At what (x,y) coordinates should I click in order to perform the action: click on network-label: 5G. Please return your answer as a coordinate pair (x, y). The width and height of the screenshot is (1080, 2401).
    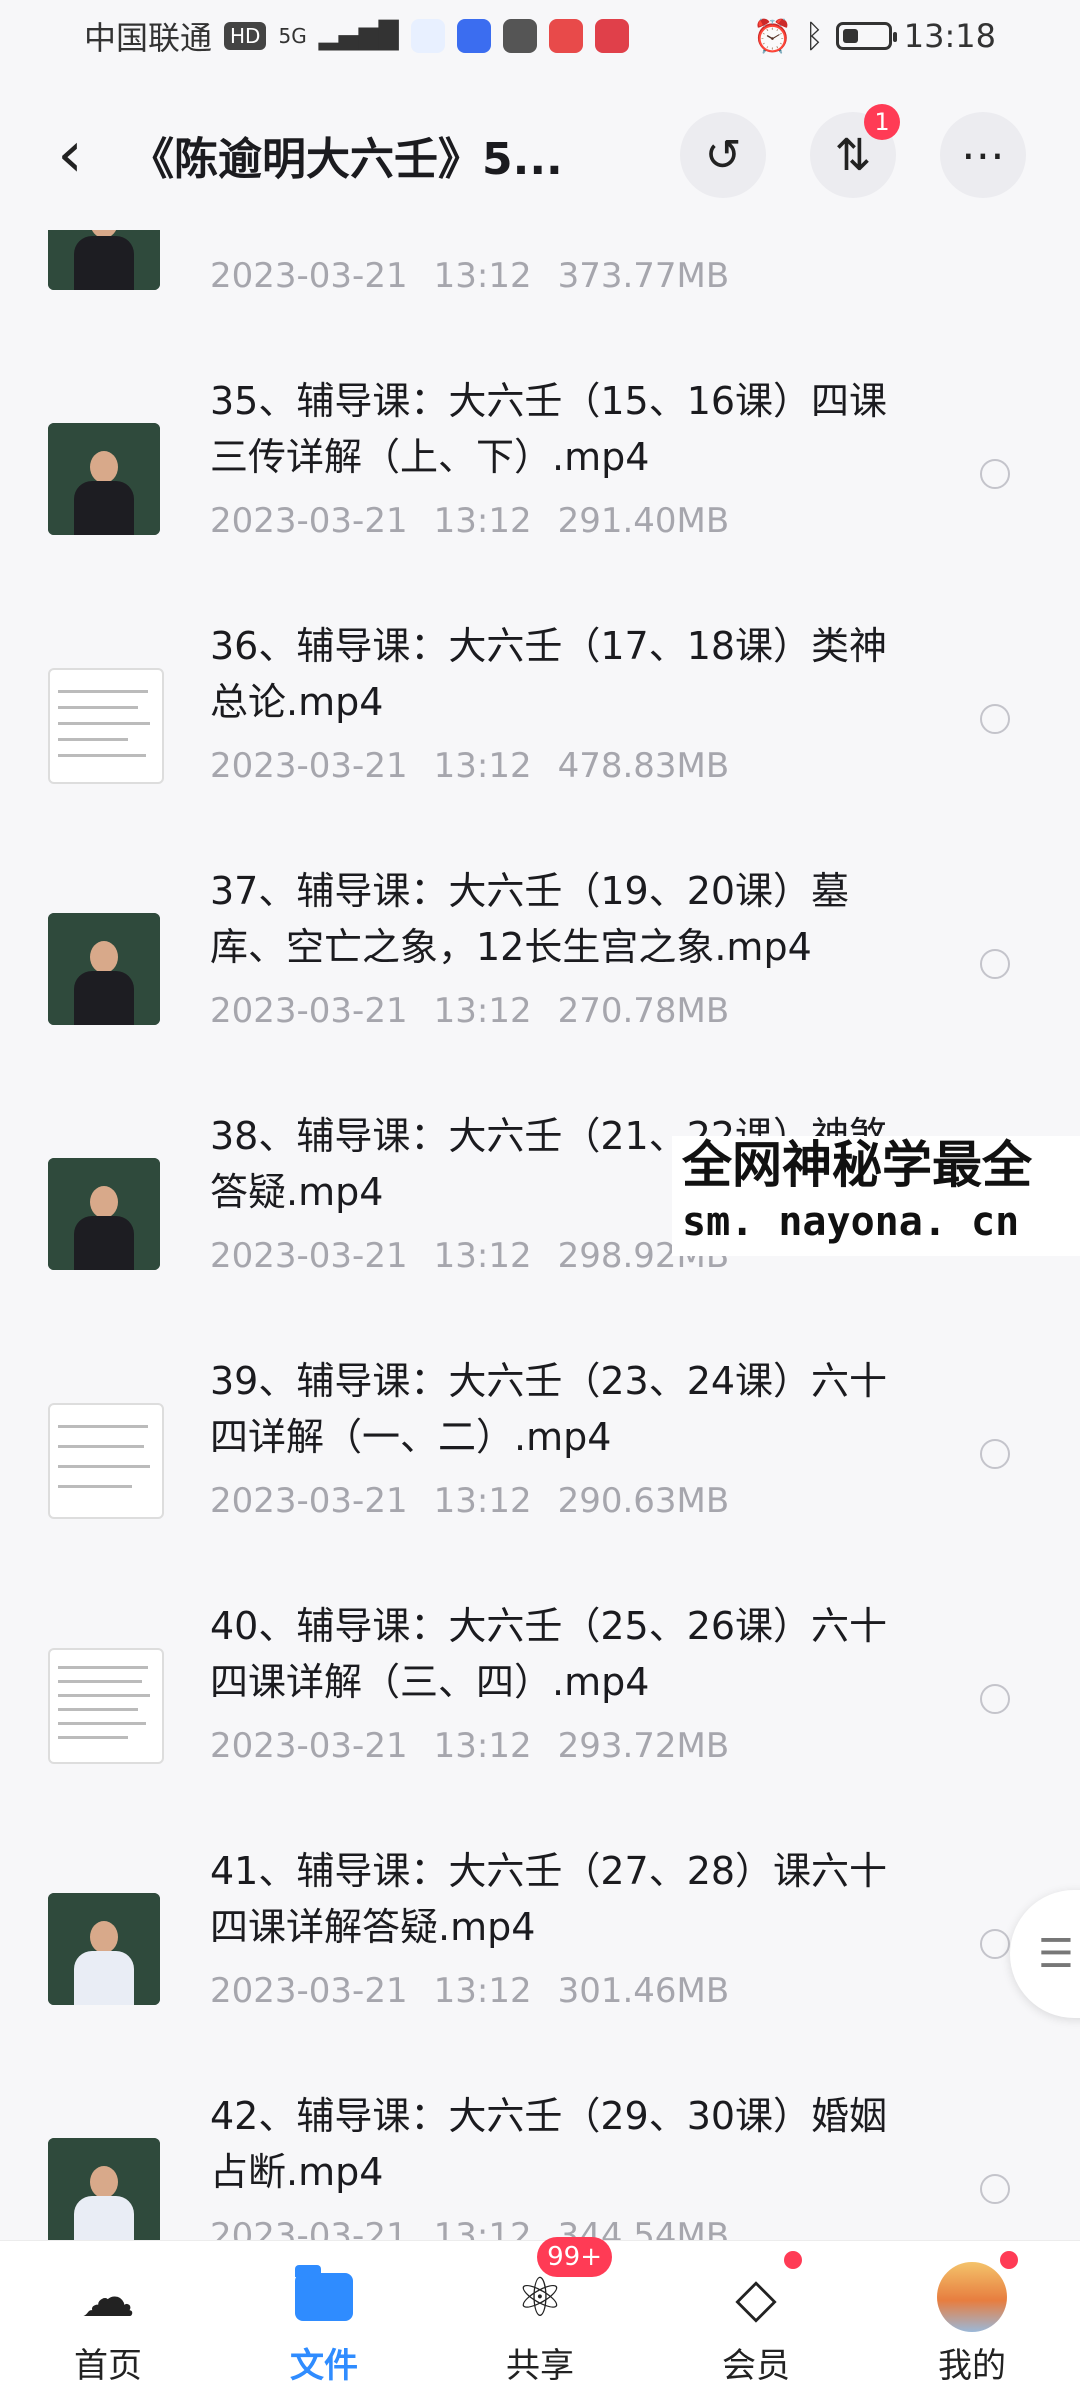
    Looking at the image, I should click on (292, 36).